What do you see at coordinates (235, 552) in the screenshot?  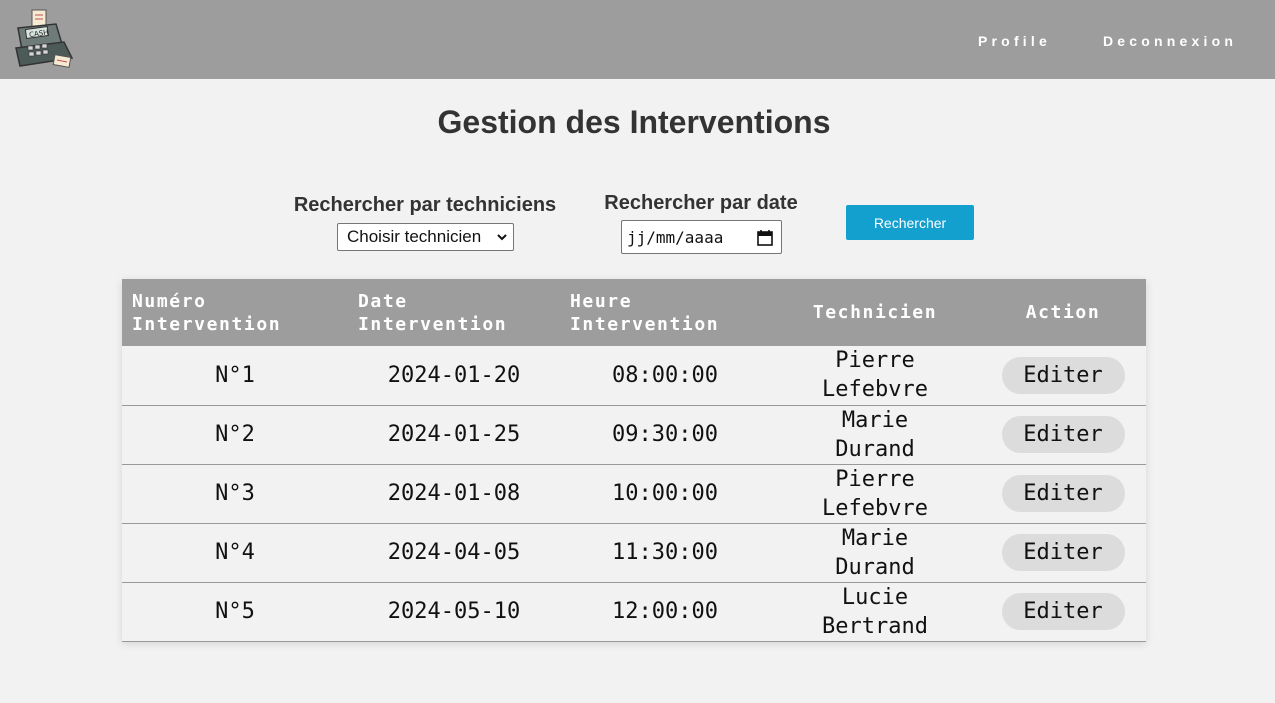 I see `cell-numero: N°4` at bounding box center [235, 552].